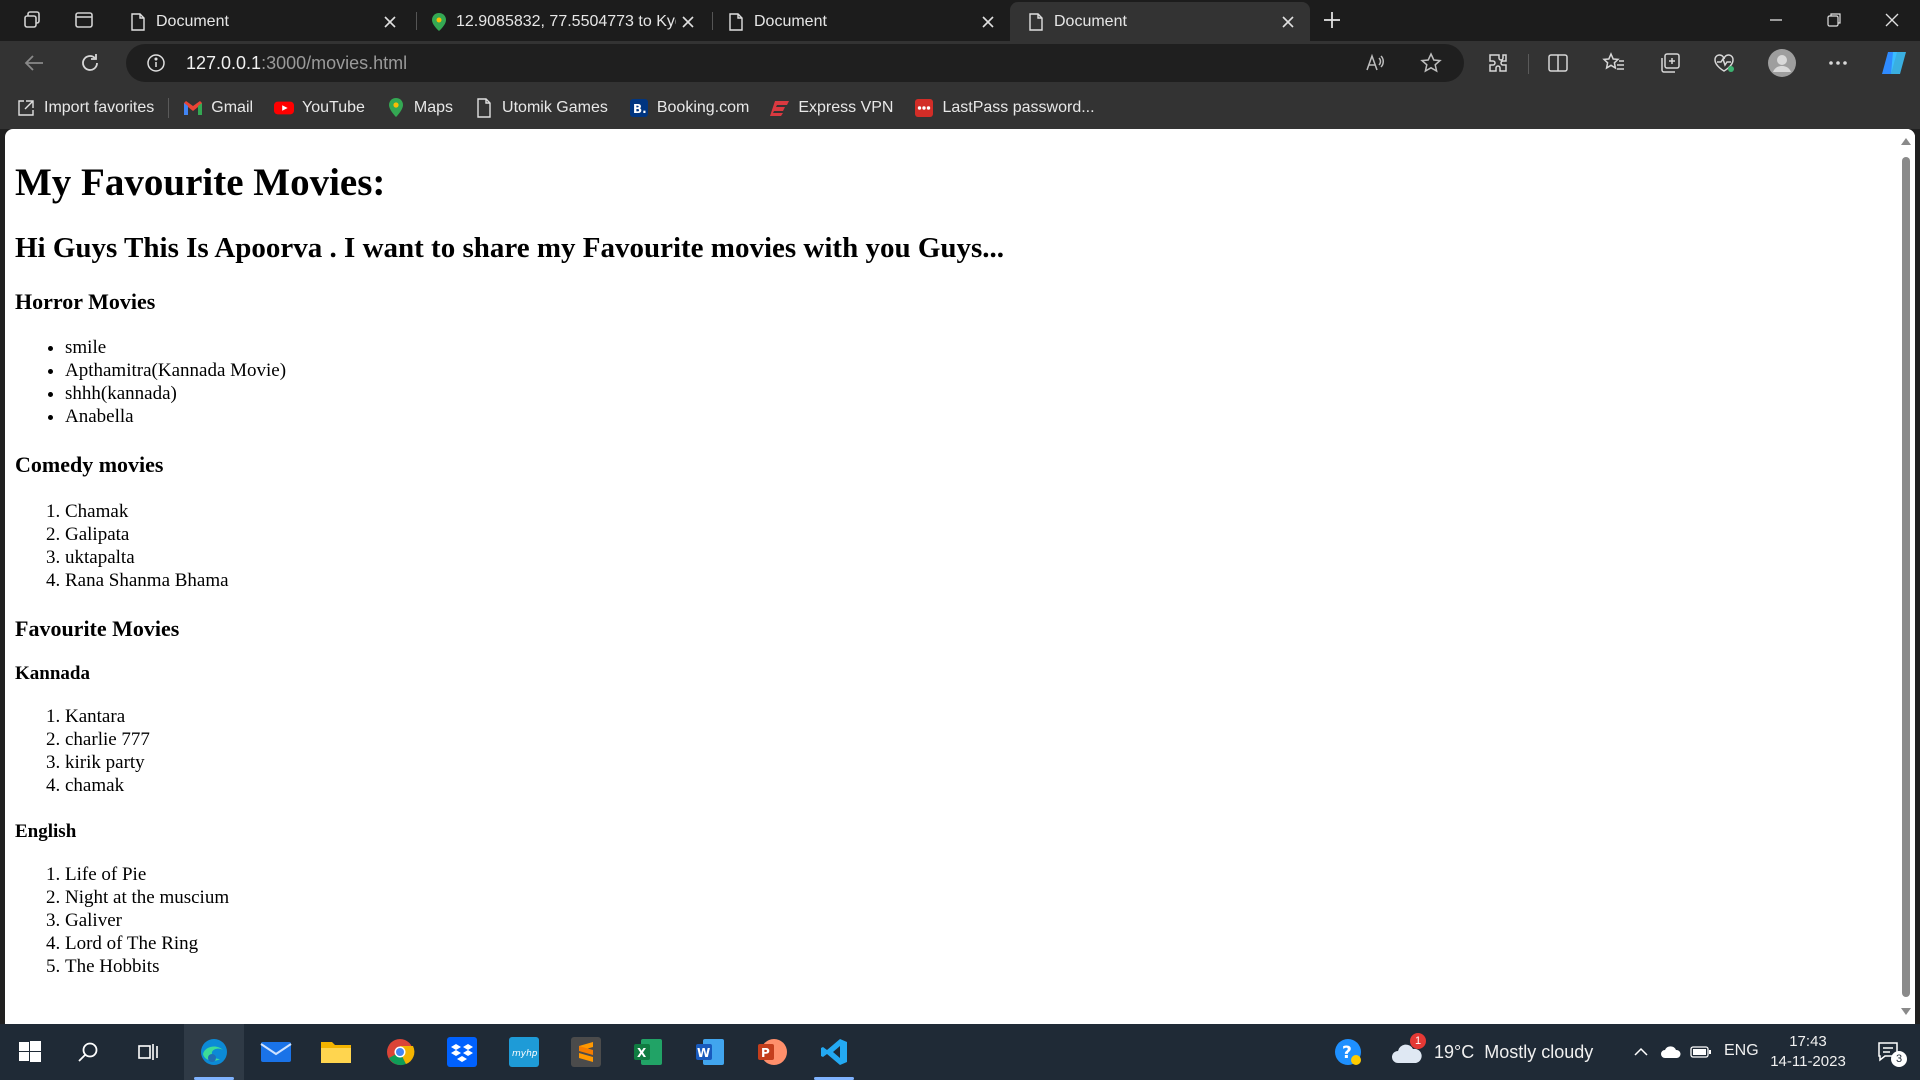 This screenshot has height=1080, width=1920. I want to click on taskbar-mail, so click(276, 1052).